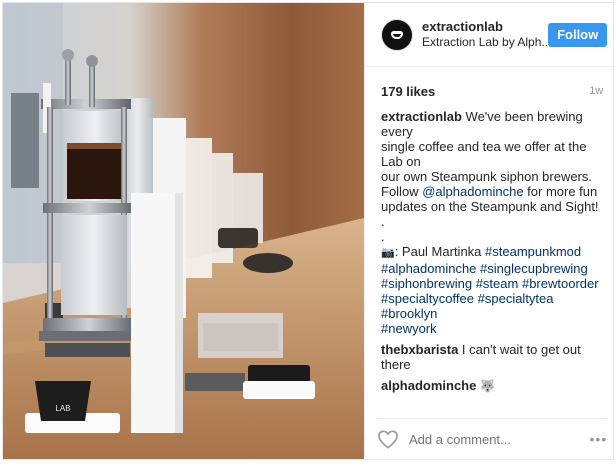 The height and width of the screenshot is (464, 616). What do you see at coordinates (408, 91) in the screenshot?
I see `likes-count: 179 likes` at bounding box center [408, 91].